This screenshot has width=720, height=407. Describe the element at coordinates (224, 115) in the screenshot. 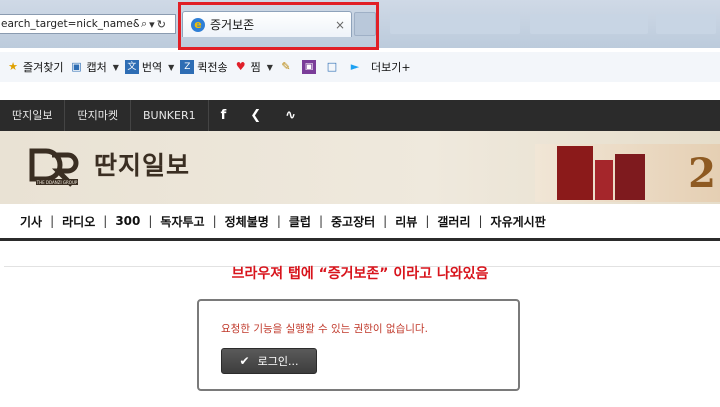

I see `facebook-icon: f` at that location.